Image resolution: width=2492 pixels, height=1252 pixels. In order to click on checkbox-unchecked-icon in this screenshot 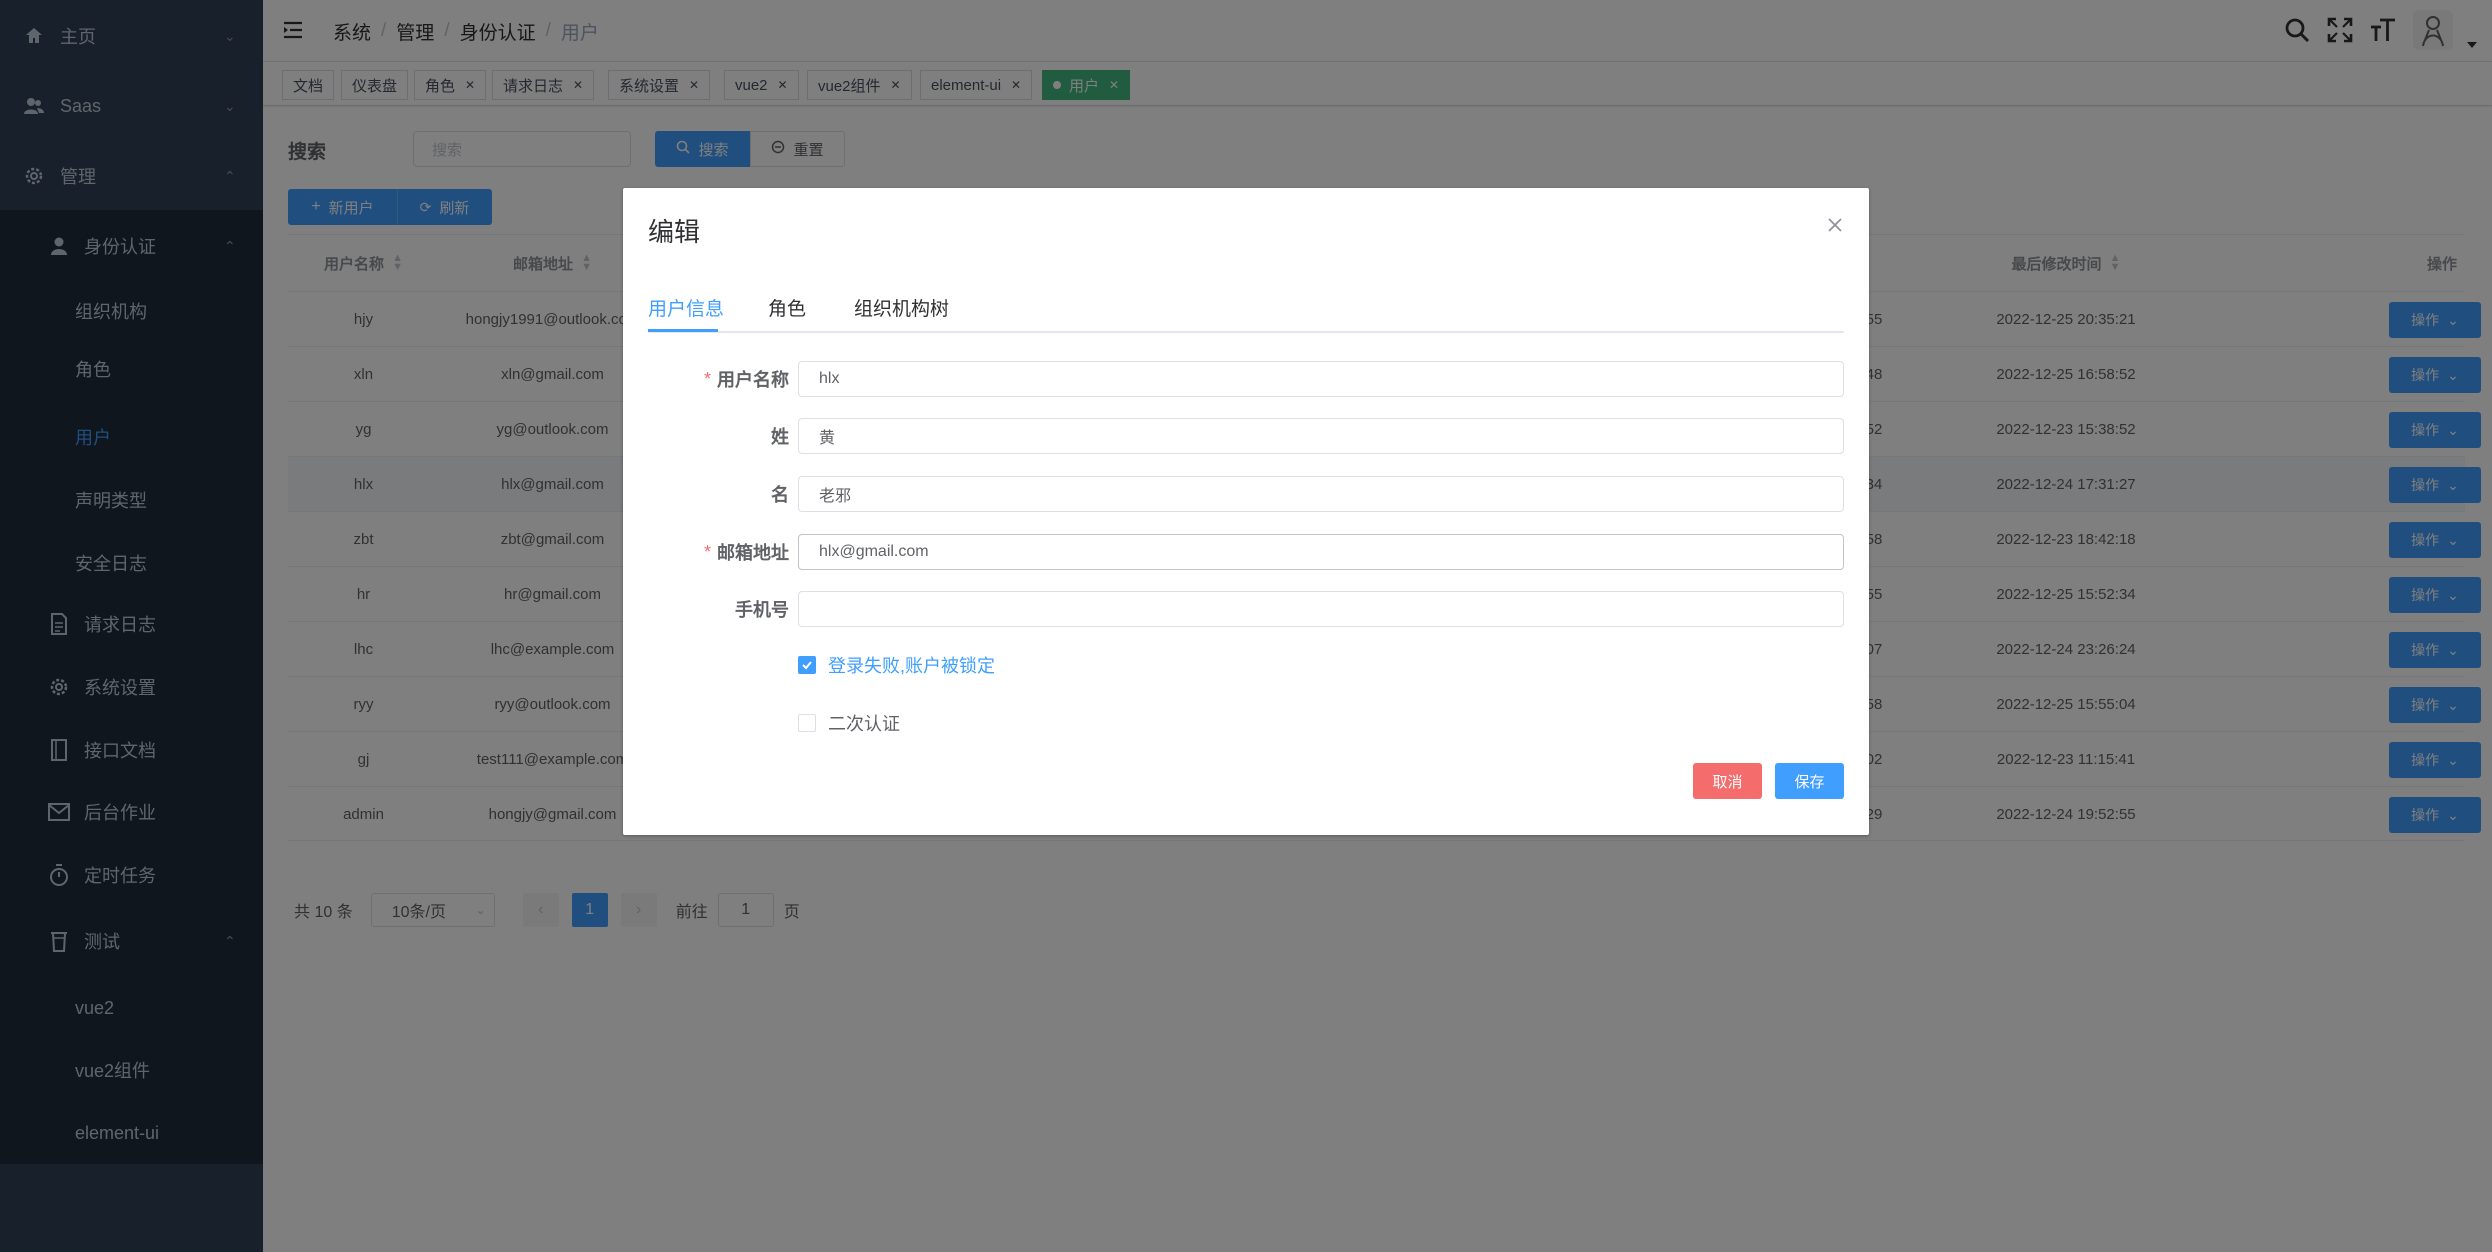, I will do `click(807, 723)`.